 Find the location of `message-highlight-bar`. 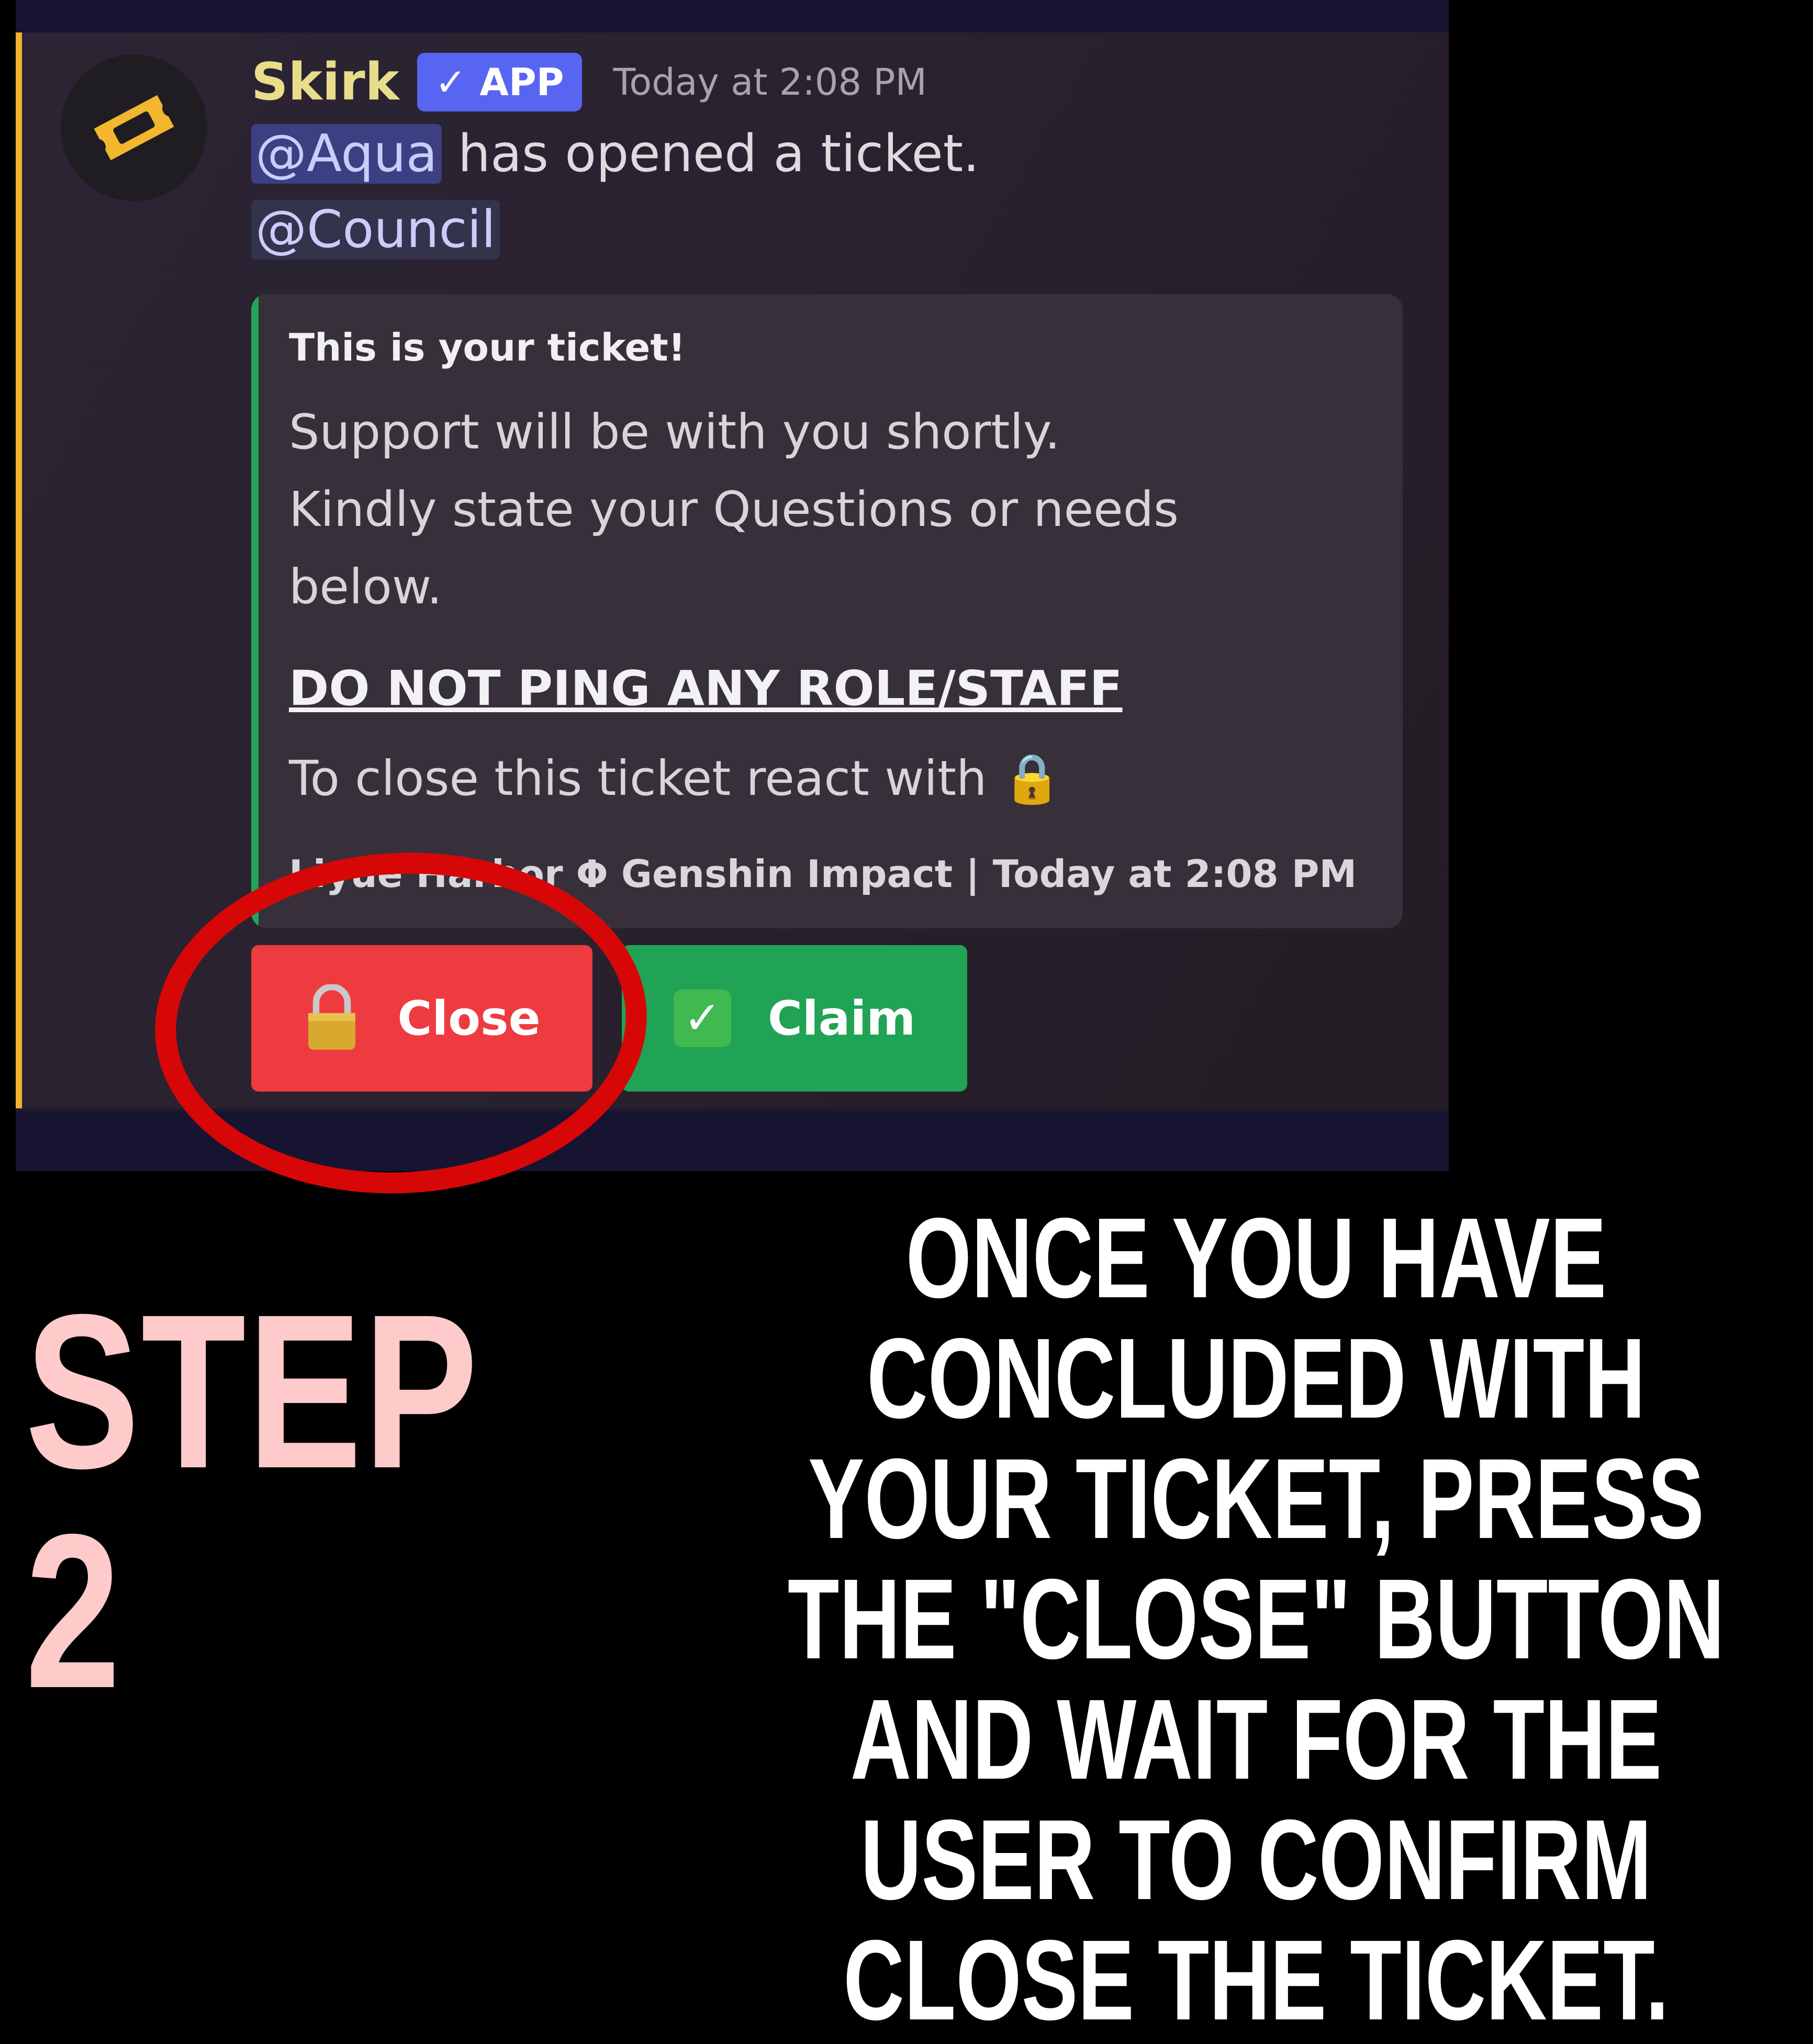

message-highlight-bar is located at coordinates (19, 571).